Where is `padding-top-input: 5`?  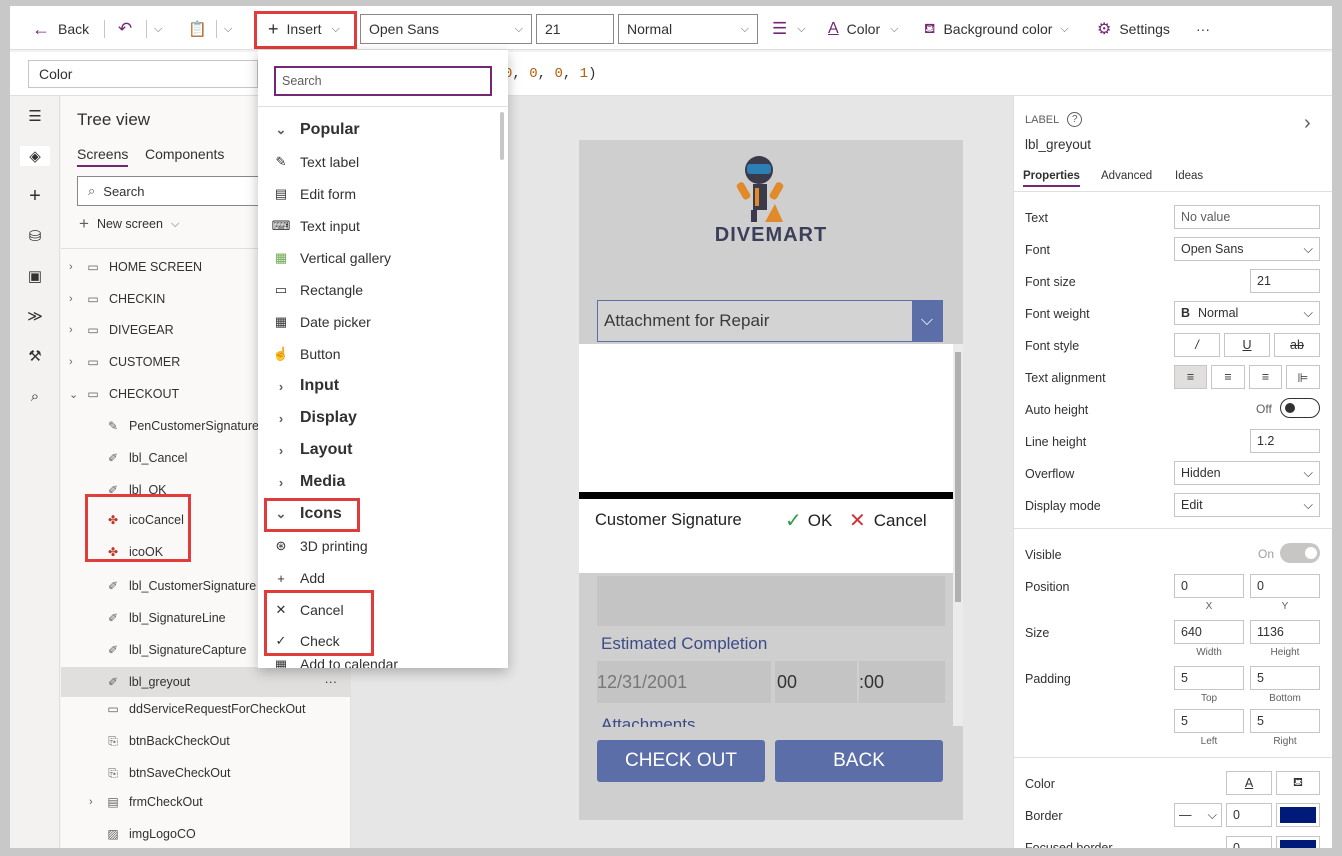
padding-top-input: 5 is located at coordinates (1209, 678).